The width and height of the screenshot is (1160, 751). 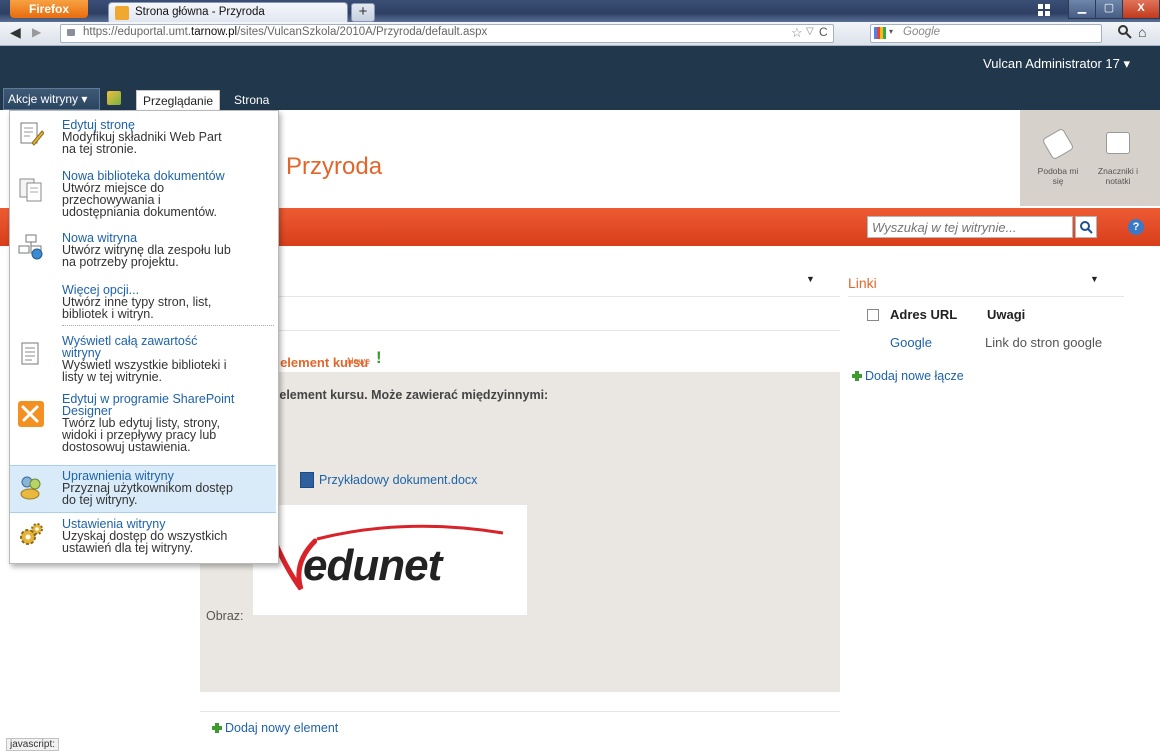 What do you see at coordinates (31, 189) in the screenshot?
I see `document-library-icon` at bounding box center [31, 189].